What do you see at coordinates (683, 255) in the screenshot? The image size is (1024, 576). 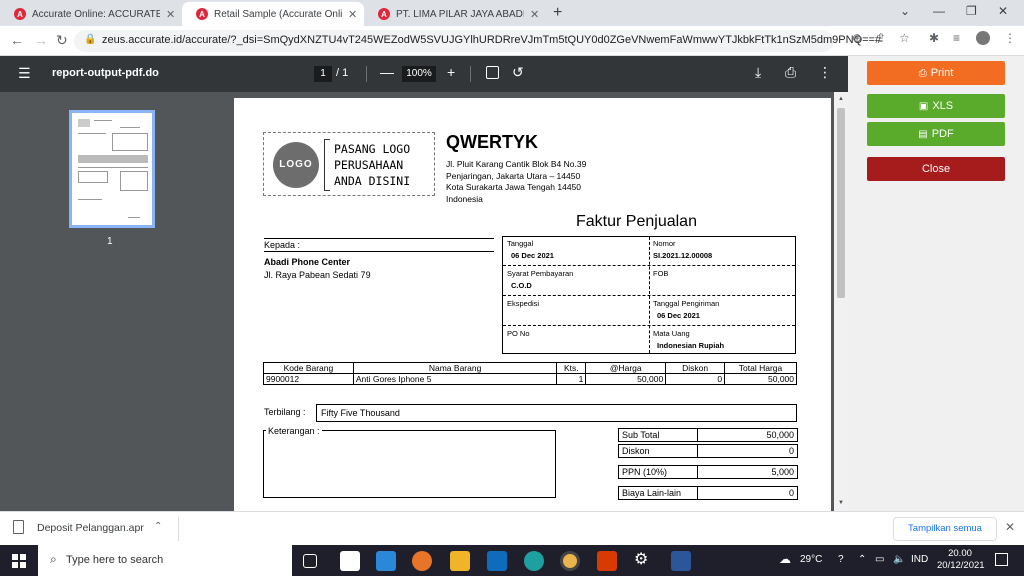 I see `number-value: SI.2021.12.00008` at bounding box center [683, 255].